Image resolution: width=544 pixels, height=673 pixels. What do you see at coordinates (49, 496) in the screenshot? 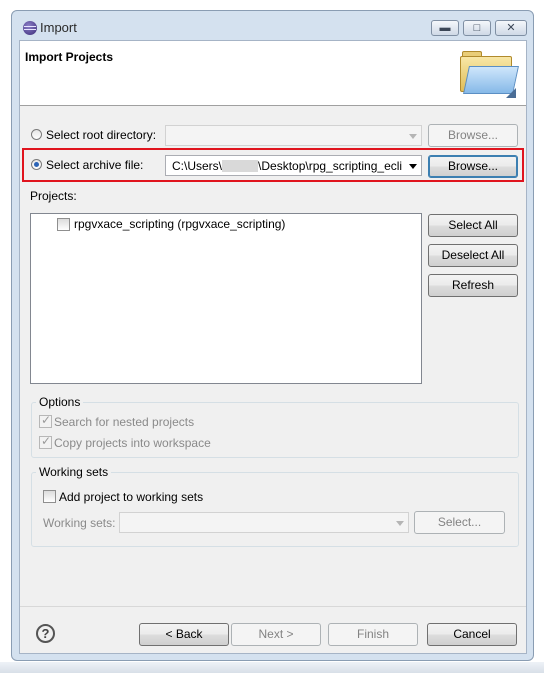
I see `add-to-working-sets-checkbox` at bounding box center [49, 496].